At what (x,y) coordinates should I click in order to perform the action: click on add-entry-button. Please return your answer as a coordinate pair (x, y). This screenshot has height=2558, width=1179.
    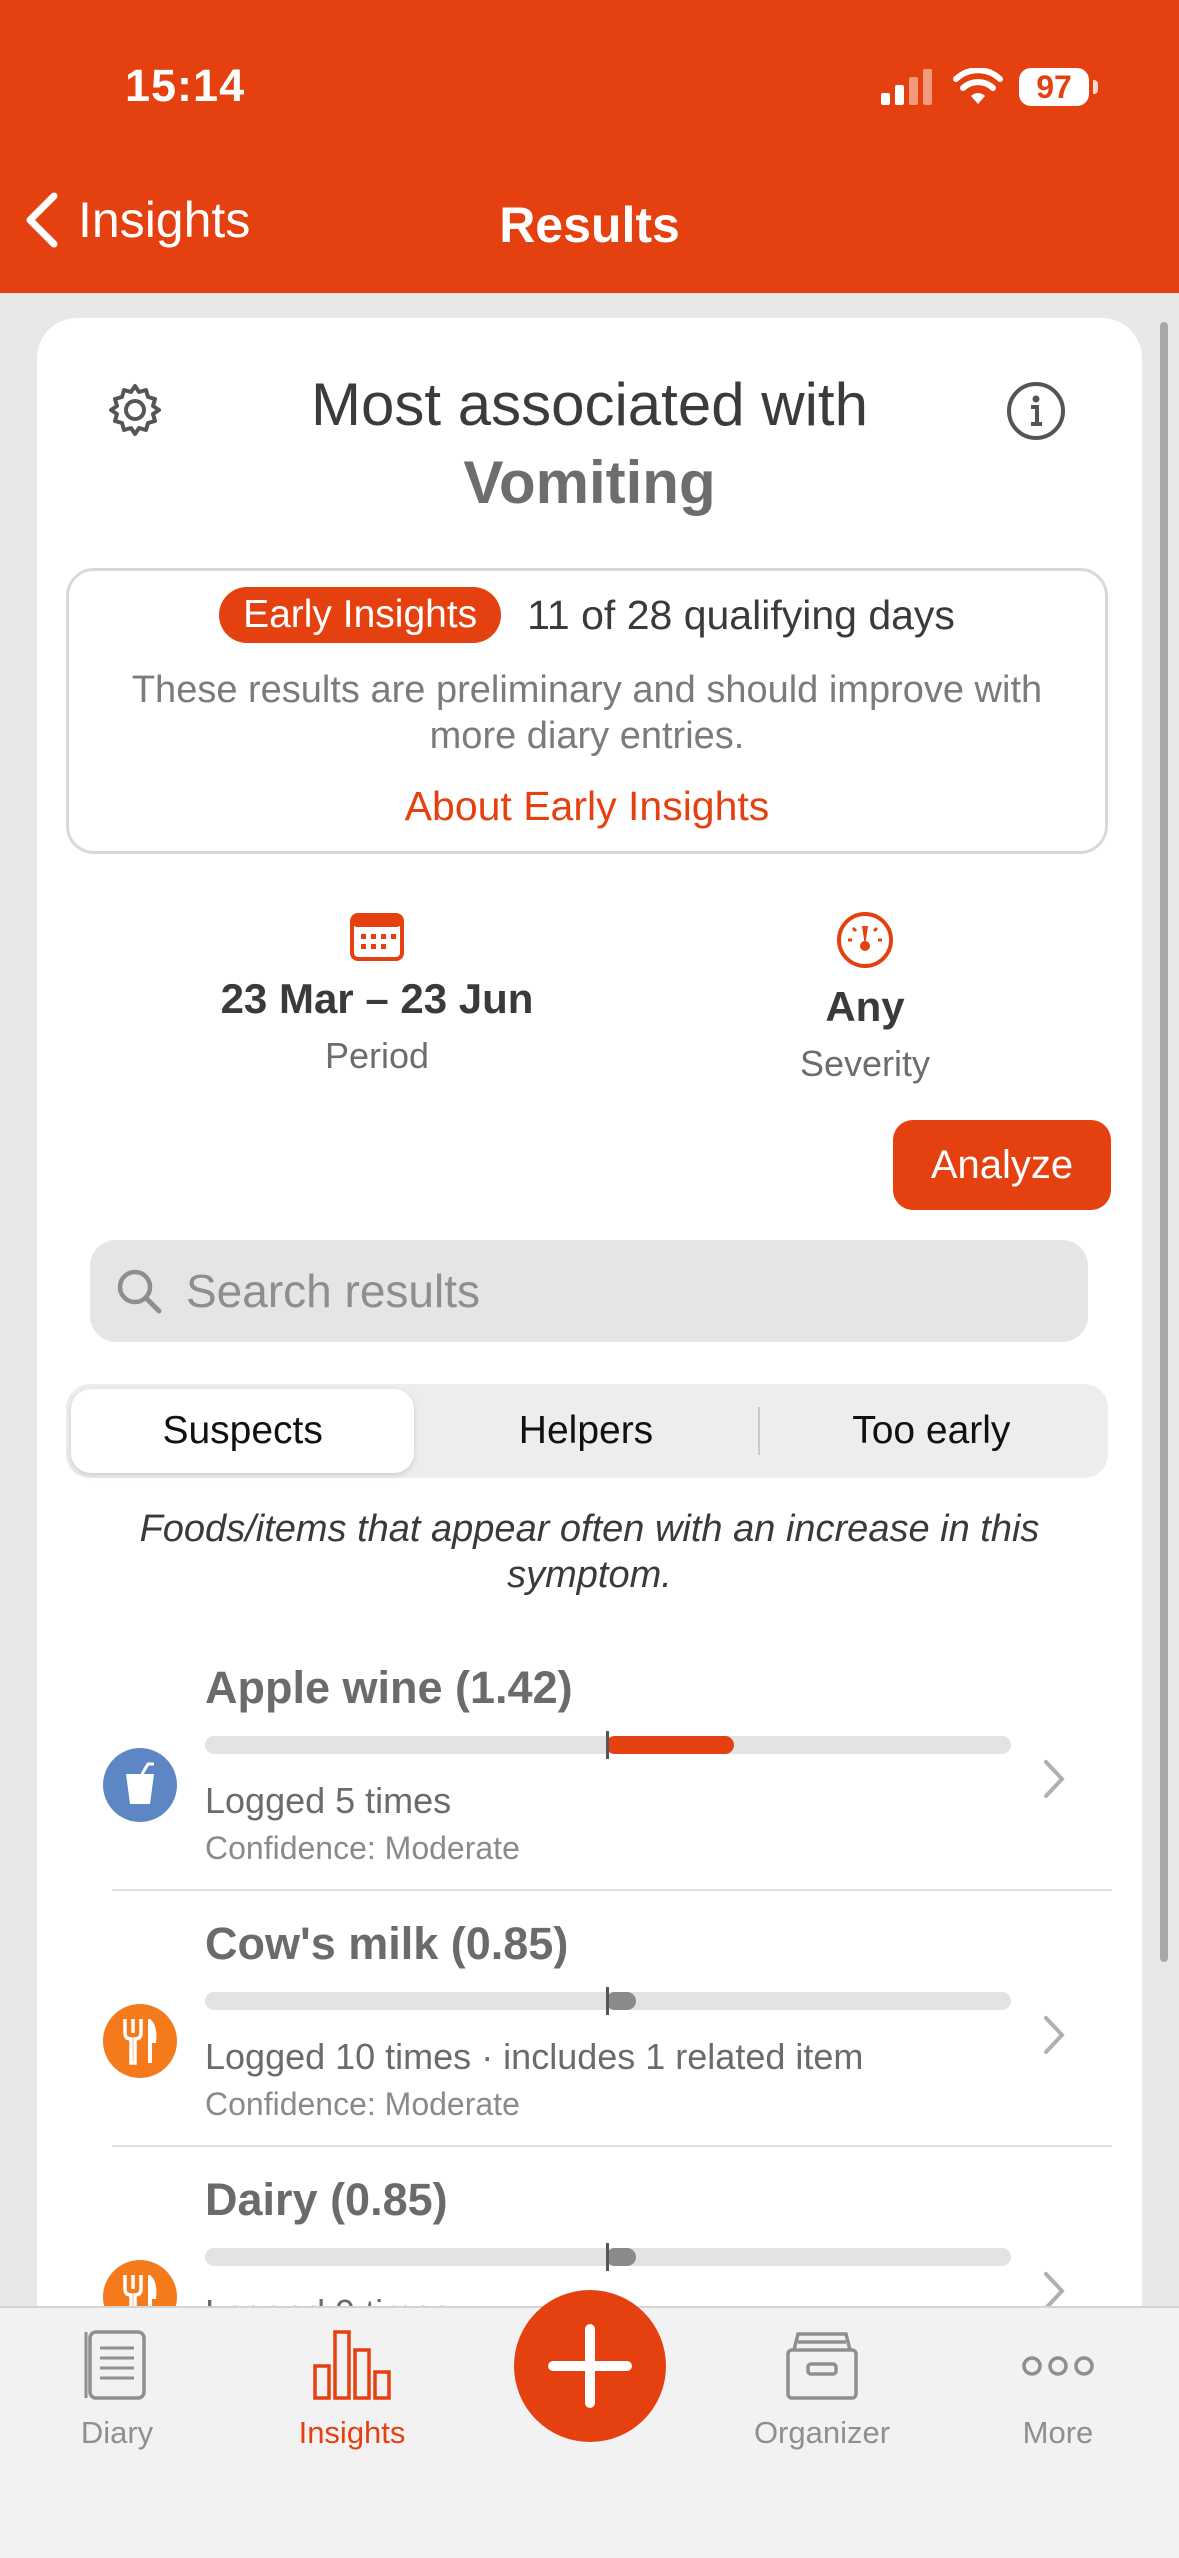
    Looking at the image, I should click on (590, 2366).